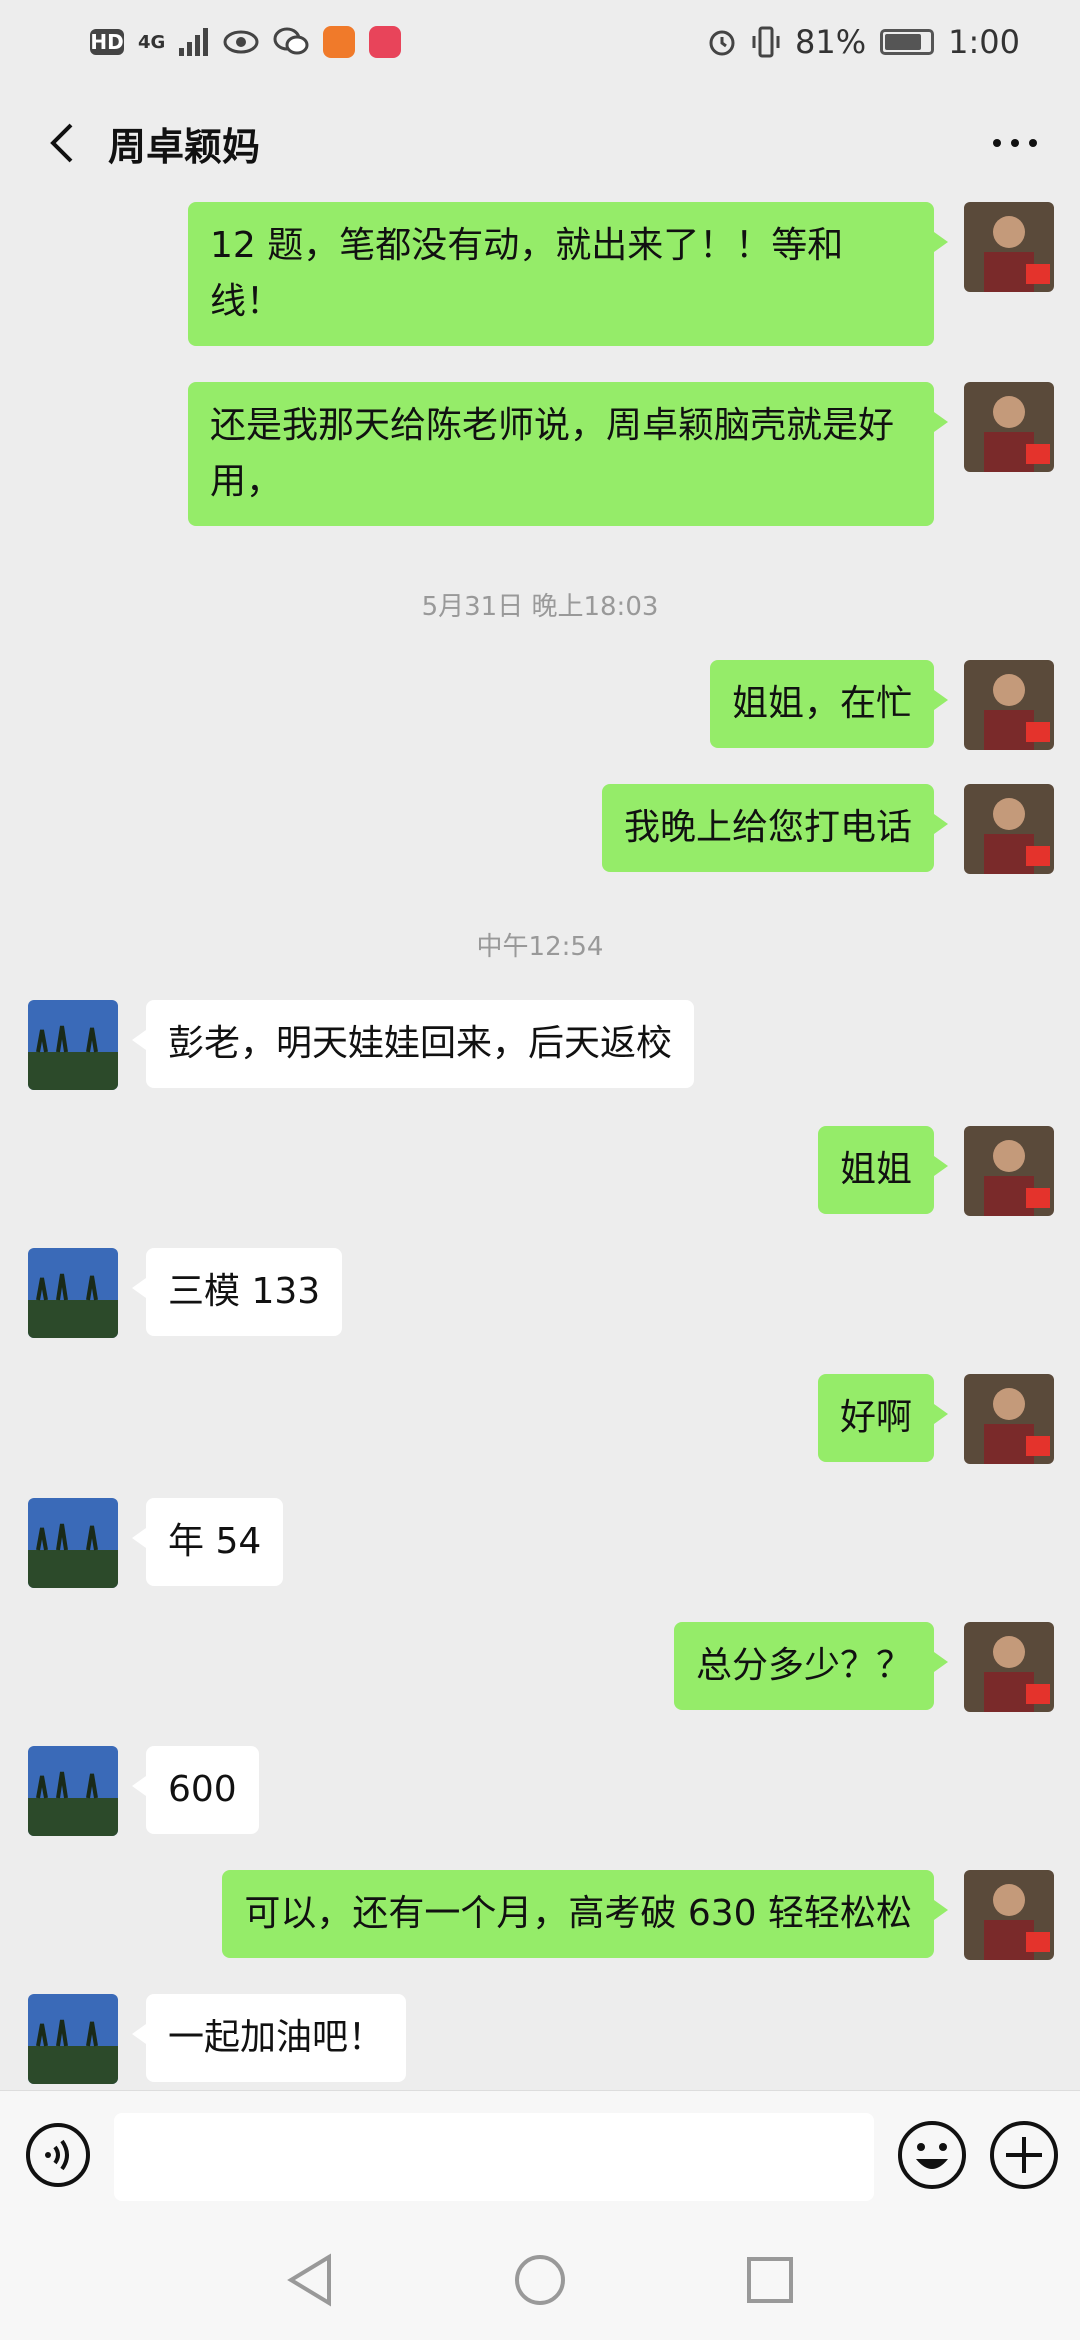 This screenshot has height=2340, width=1080. I want to click on nav-back-icon, so click(309, 2280).